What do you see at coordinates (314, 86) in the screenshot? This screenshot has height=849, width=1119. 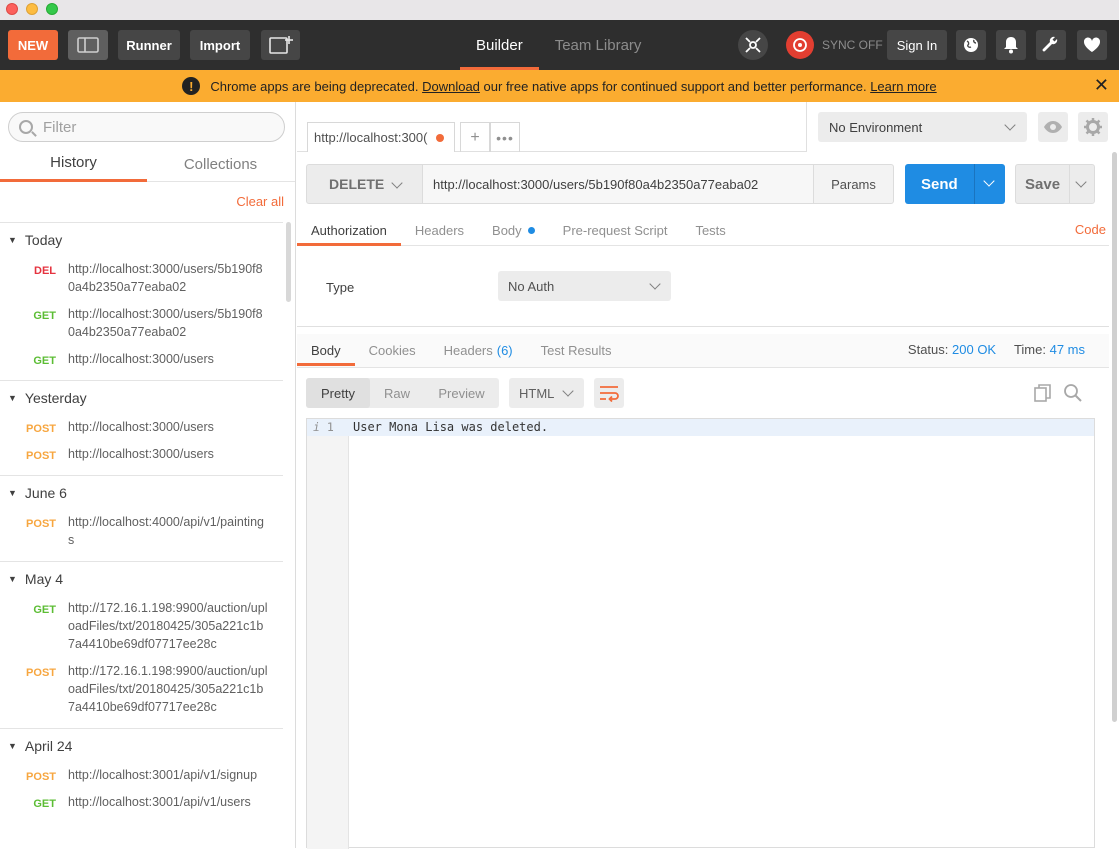 I see `banner-text-start: Chrome apps are being deprecated.` at bounding box center [314, 86].